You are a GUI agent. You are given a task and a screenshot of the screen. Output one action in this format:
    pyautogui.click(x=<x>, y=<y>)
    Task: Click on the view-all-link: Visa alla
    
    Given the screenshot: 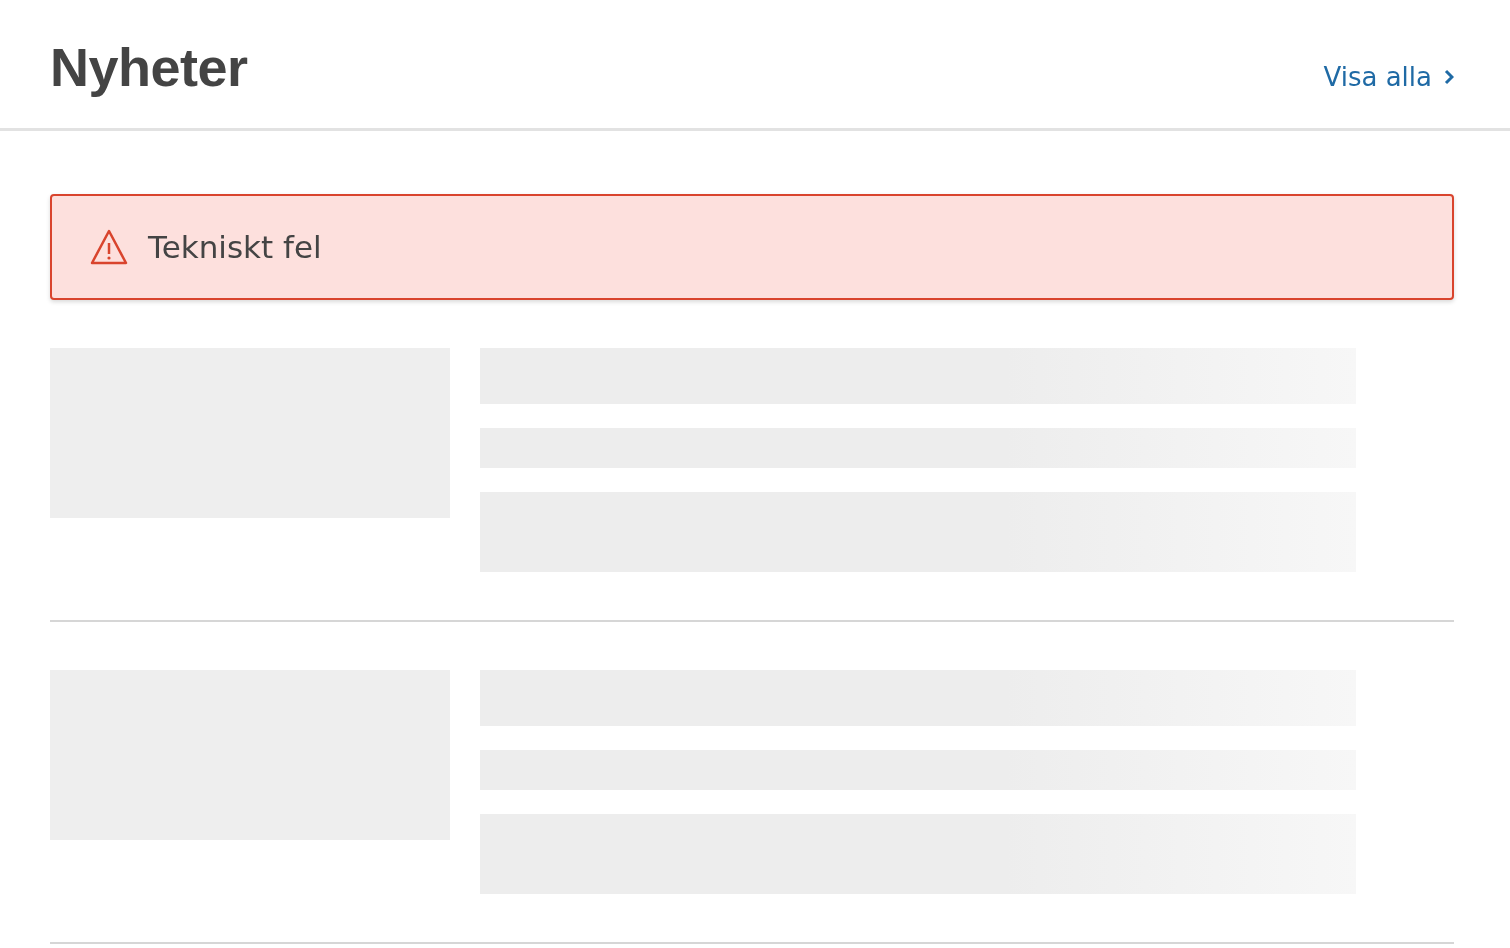 What is the action you would take?
    pyautogui.click(x=1388, y=77)
    